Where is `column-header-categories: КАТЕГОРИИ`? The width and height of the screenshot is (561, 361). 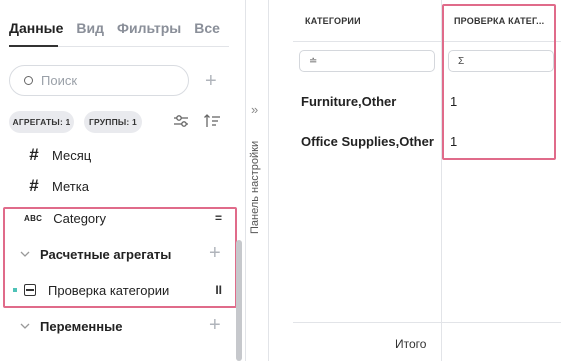 column-header-categories: КАТЕГОРИИ is located at coordinates (333, 21).